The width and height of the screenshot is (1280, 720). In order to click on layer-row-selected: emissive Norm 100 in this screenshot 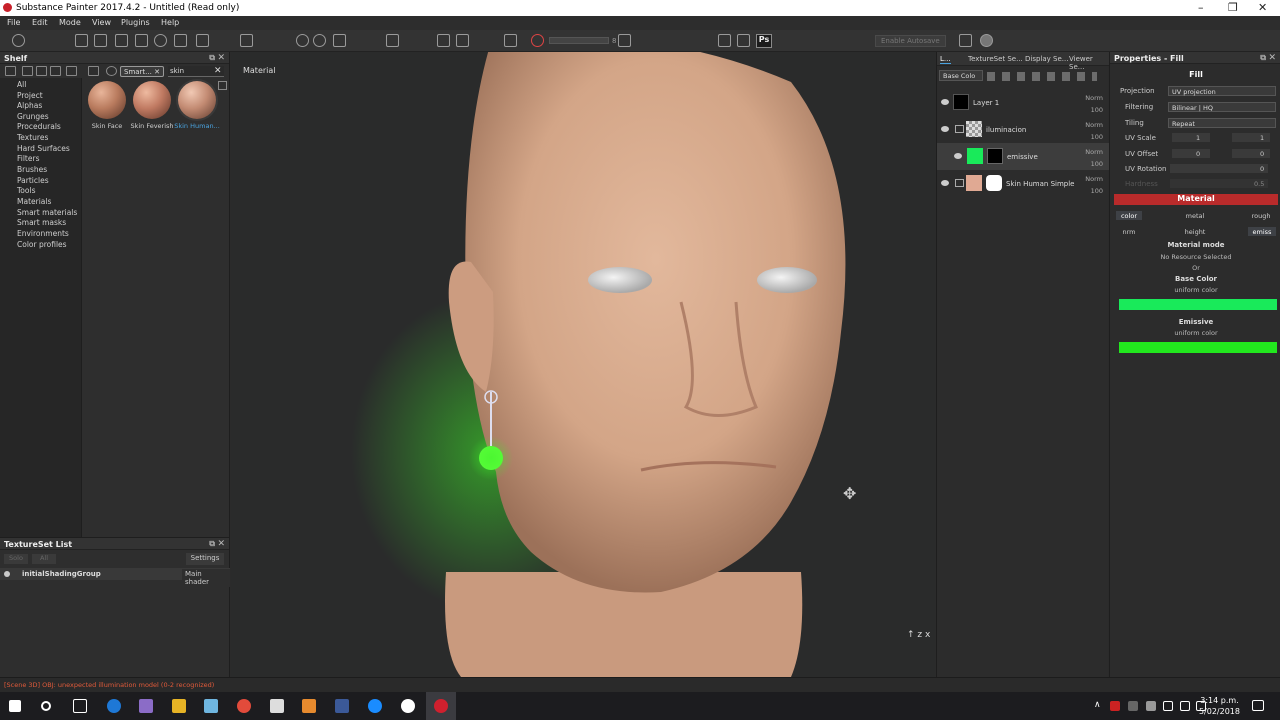, I will do `click(1023, 156)`.